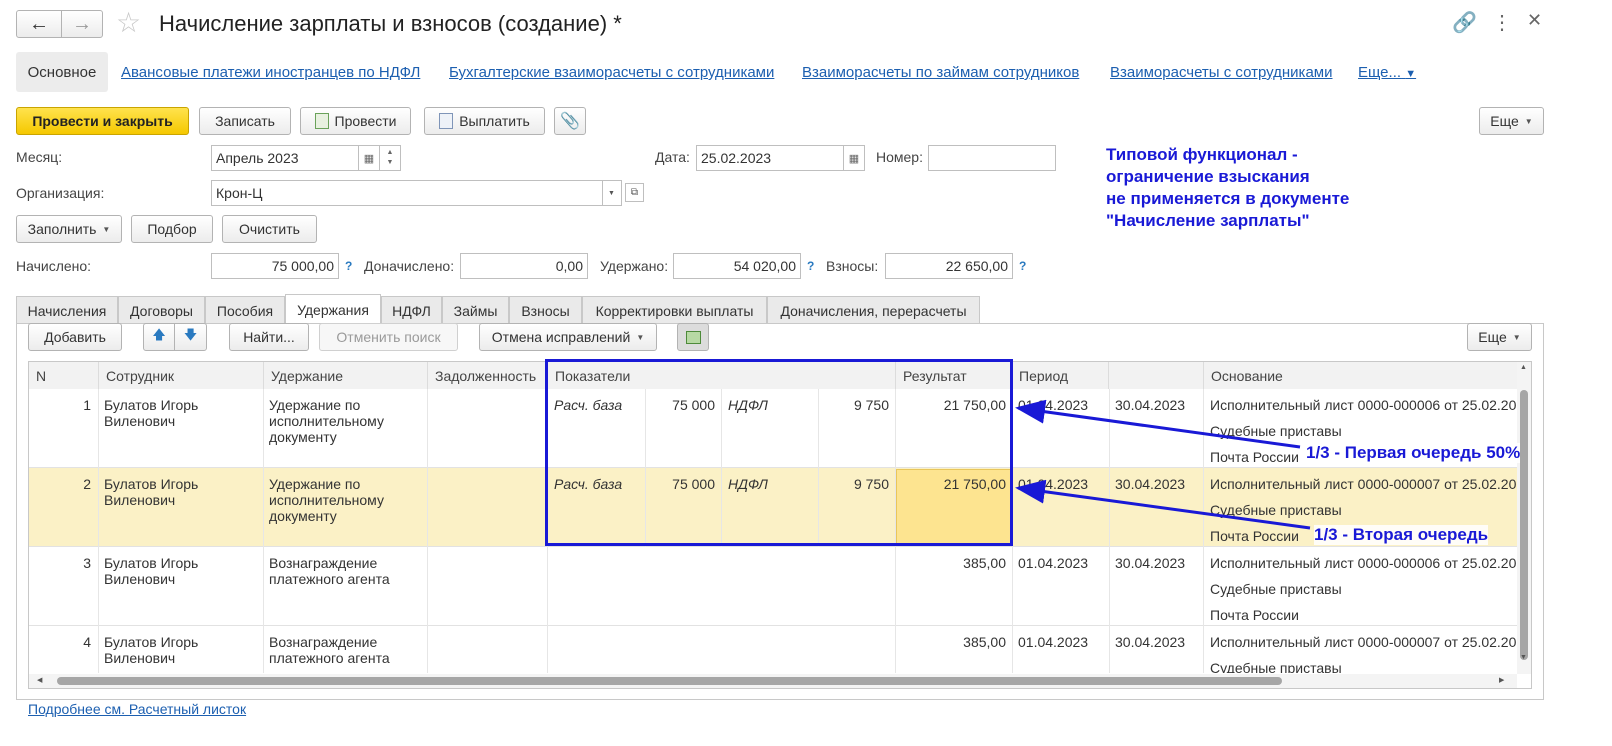  Describe the element at coordinates (1163, 504) in the screenshot. I see `arrow-second-queue` at that location.